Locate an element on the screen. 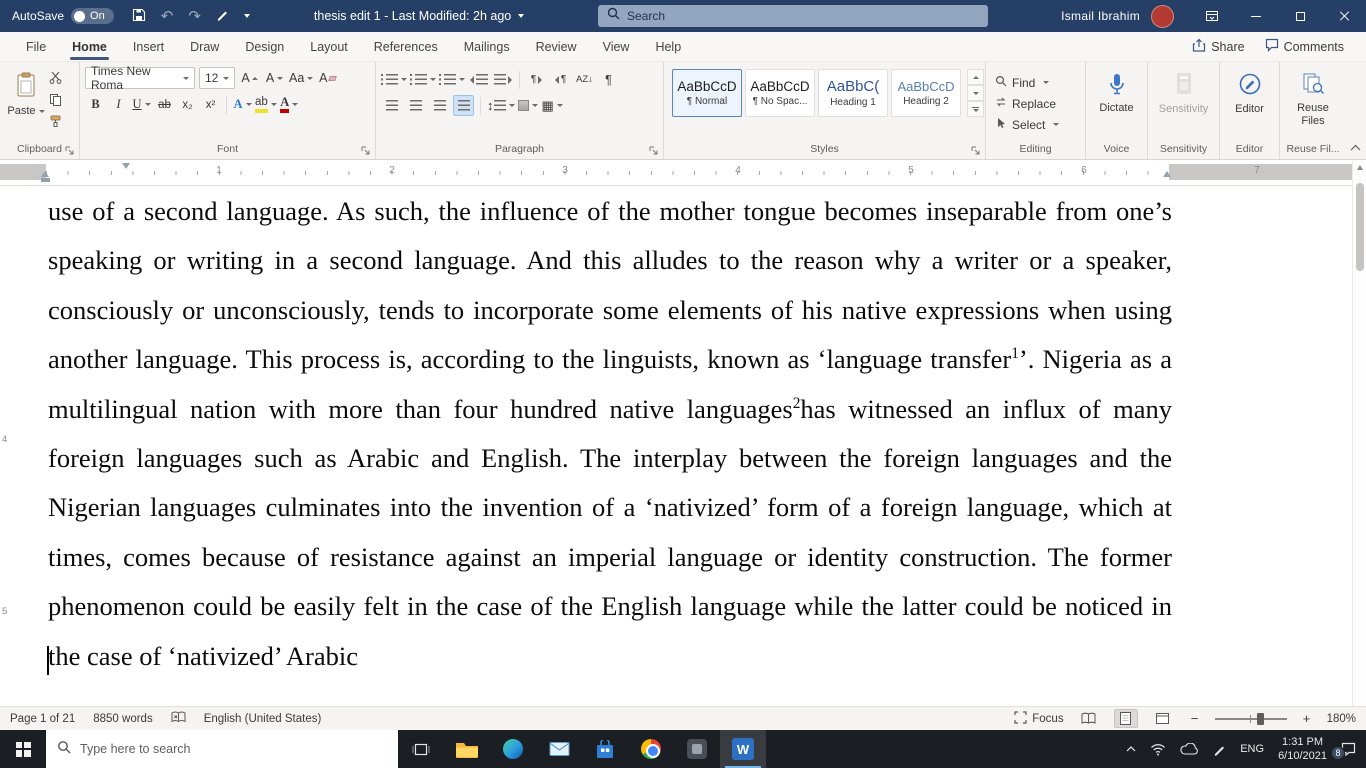 Image resolution: width=1366 pixels, height=768 pixels. tab-draw: Draw is located at coordinates (204, 46).